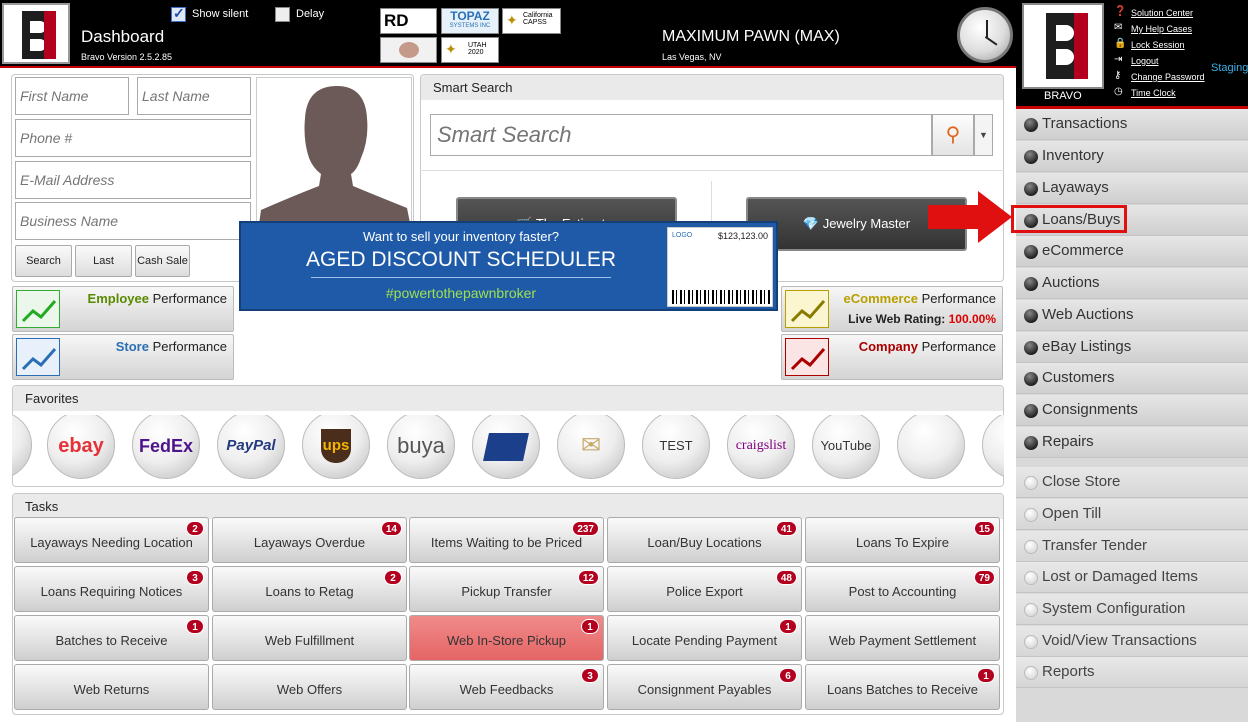 This screenshot has width=1248, height=722. What do you see at coordinates (1132, 609) in the screenshot?
I see `nav-secondary-item: System Configuration` at bounding box center [1132, 609].